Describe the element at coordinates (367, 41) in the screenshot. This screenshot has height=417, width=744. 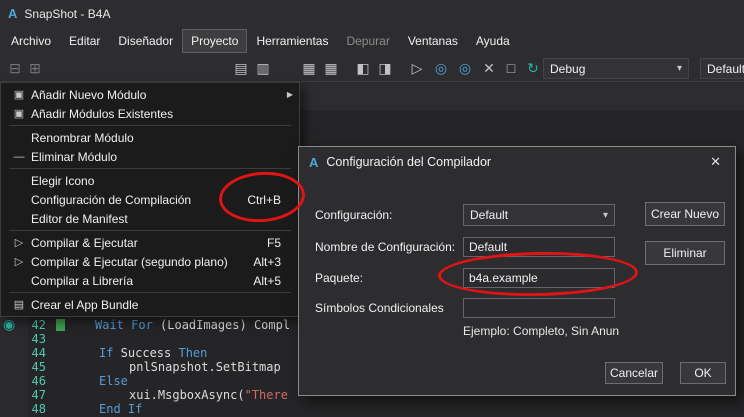
I see `menu-depurar: Depurar` at that location.